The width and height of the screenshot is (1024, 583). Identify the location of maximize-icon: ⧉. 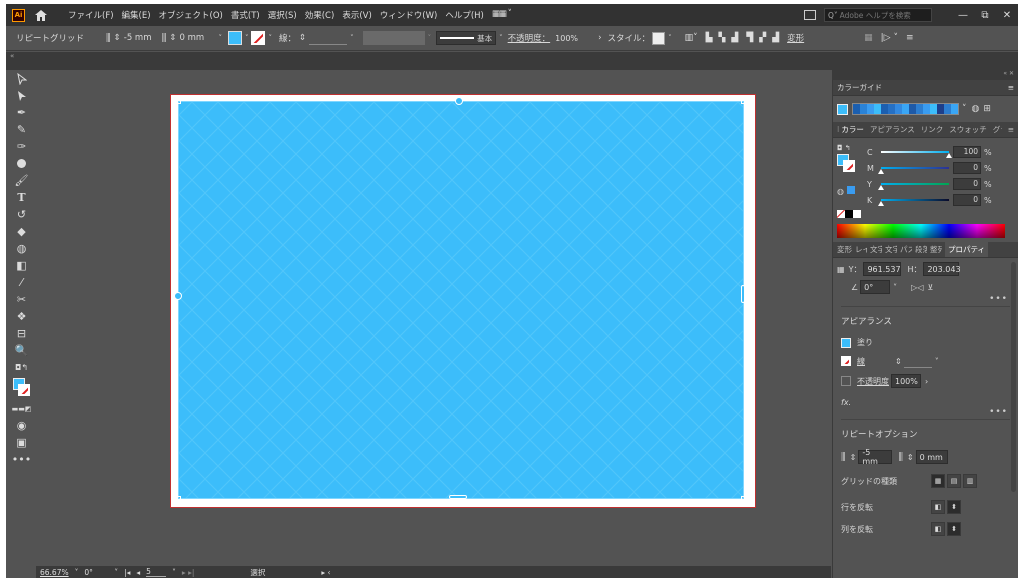
(985, 15).